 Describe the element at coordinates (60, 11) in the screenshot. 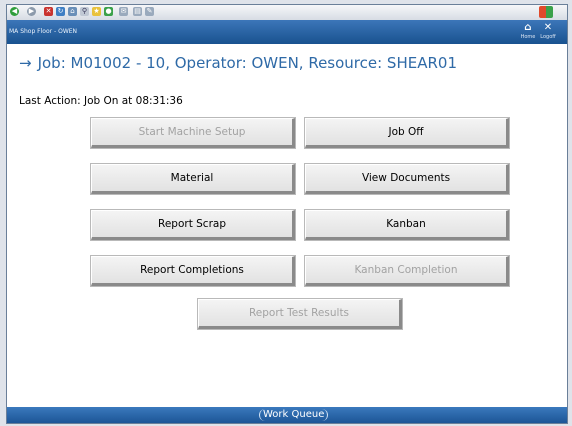

I see `refresh-icon: ↻` at that location.